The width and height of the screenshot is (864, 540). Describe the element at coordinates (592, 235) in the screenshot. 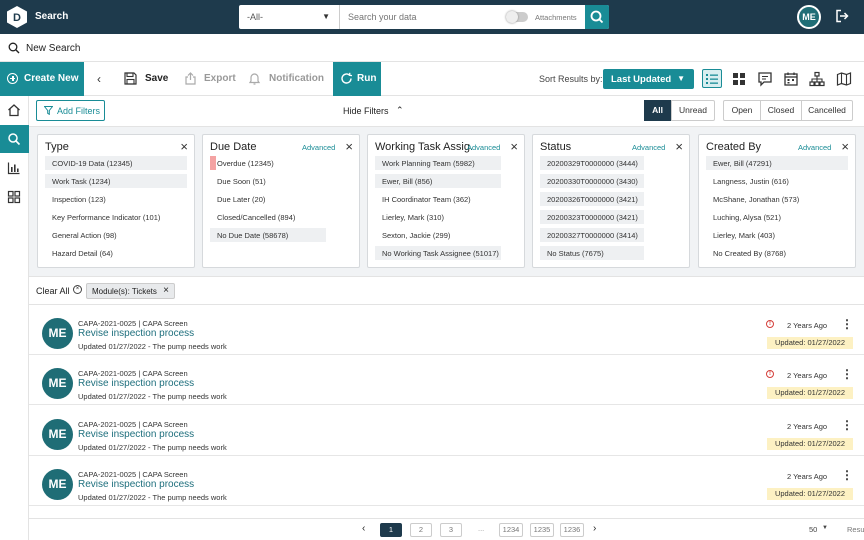

I see `panel-option: 20200327T0000000 (3414)` at that location.